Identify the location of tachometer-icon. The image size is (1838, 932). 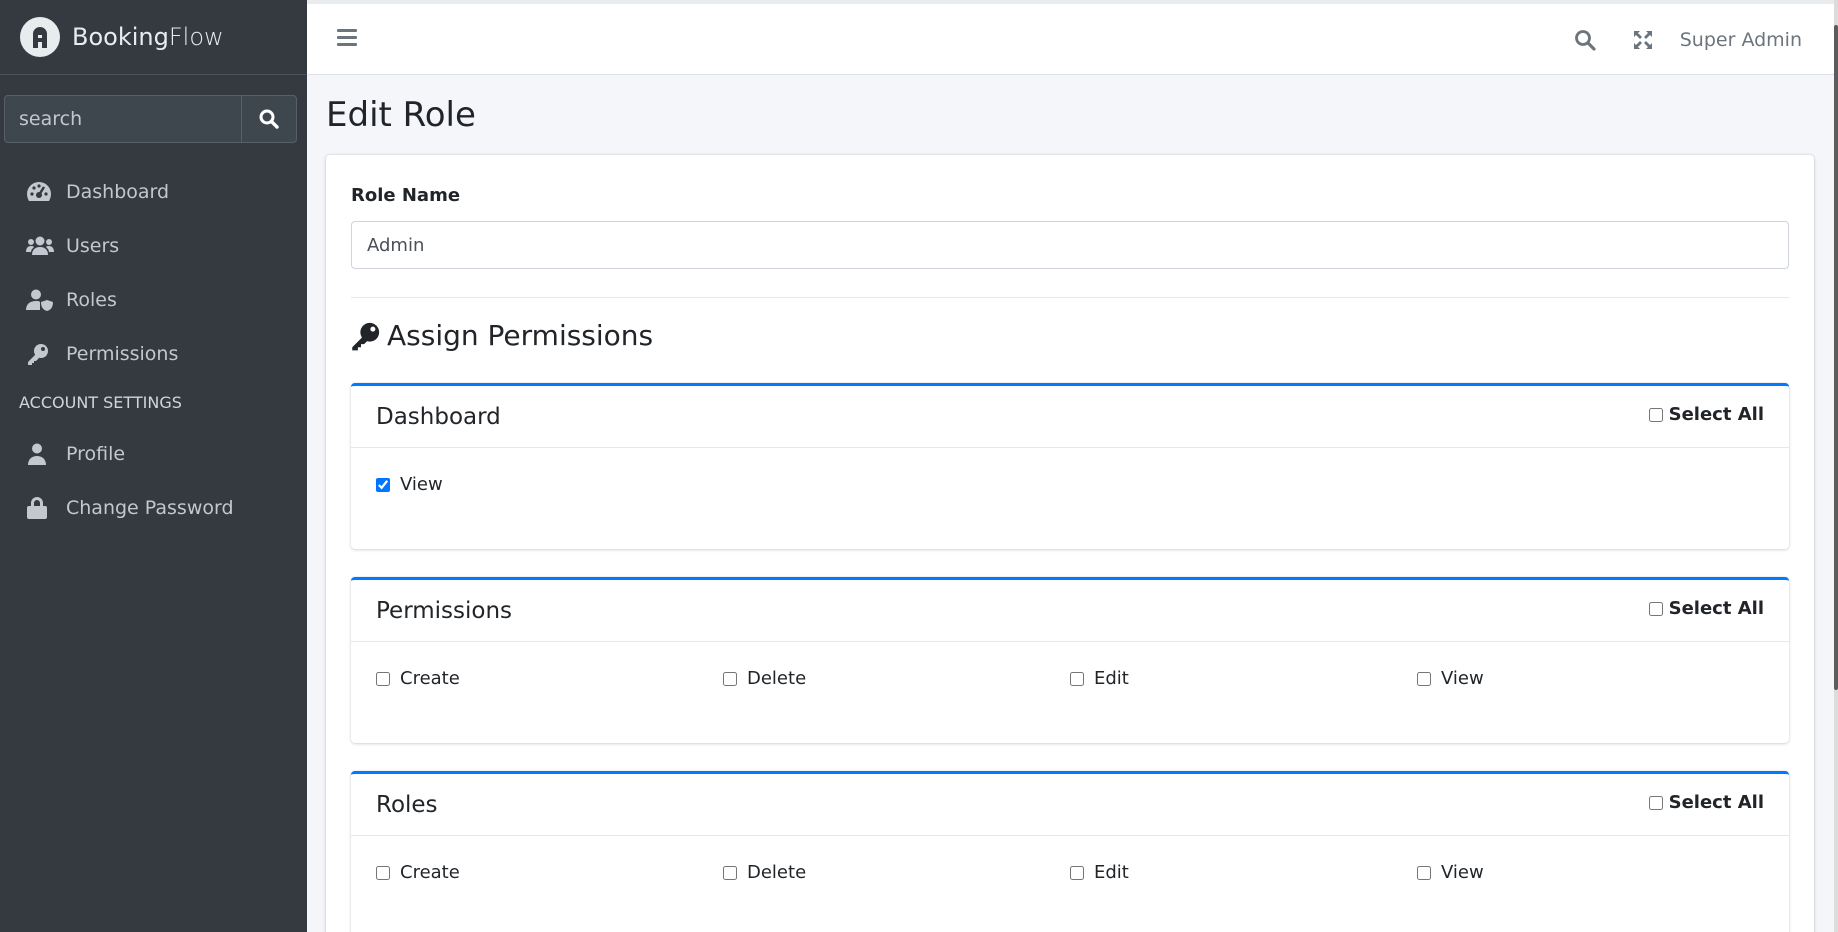
(41, 192).